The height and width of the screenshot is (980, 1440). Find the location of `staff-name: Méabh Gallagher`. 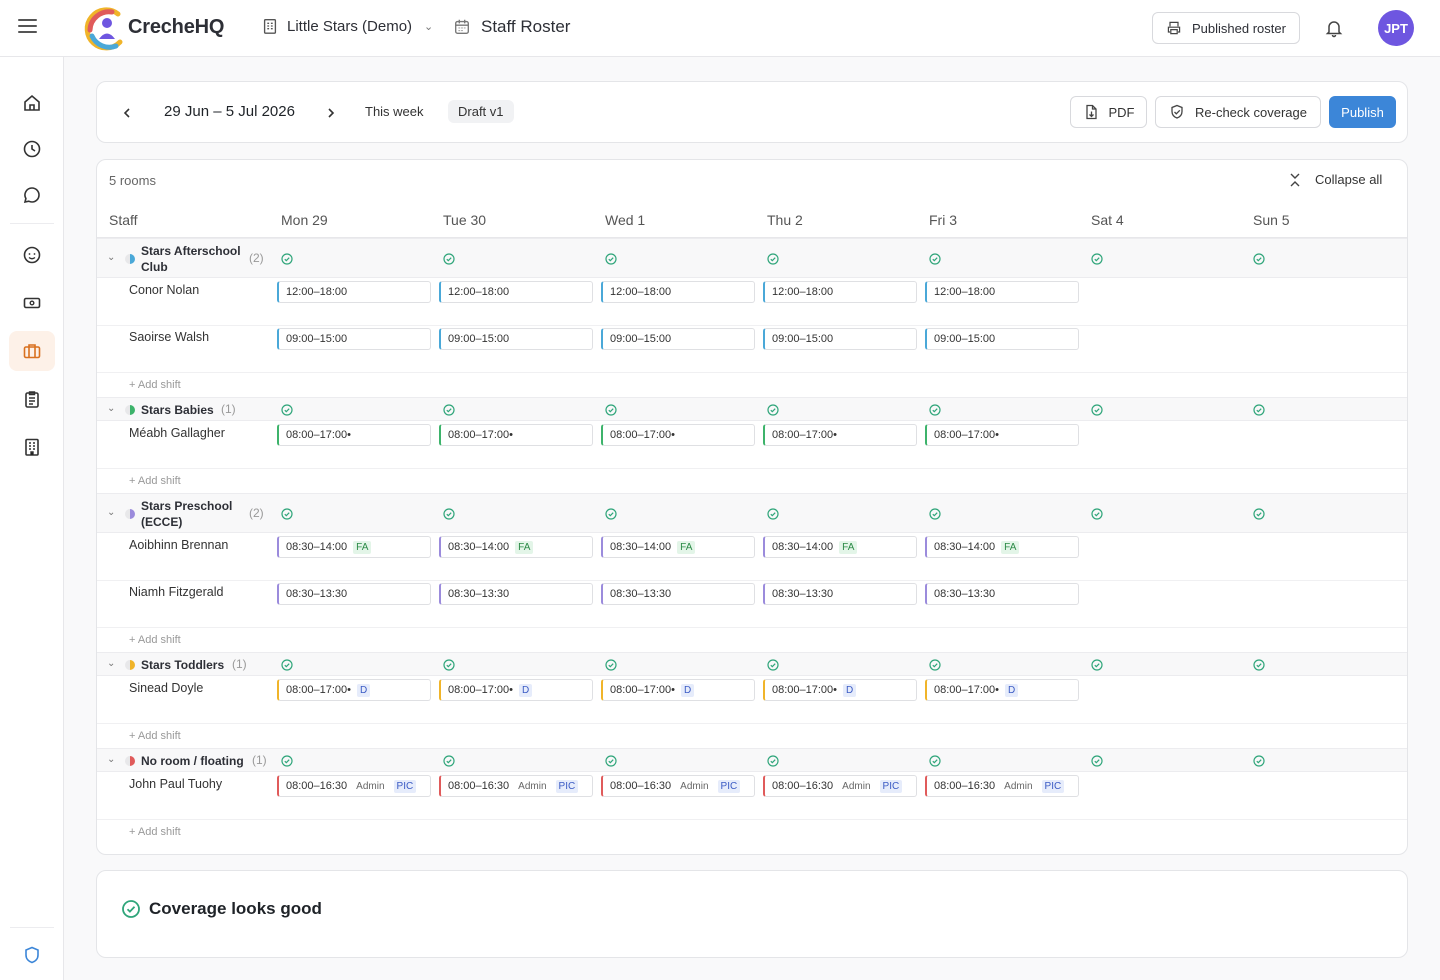

staff-name: Méabh Gallagher is located at coordinates (177, 433).